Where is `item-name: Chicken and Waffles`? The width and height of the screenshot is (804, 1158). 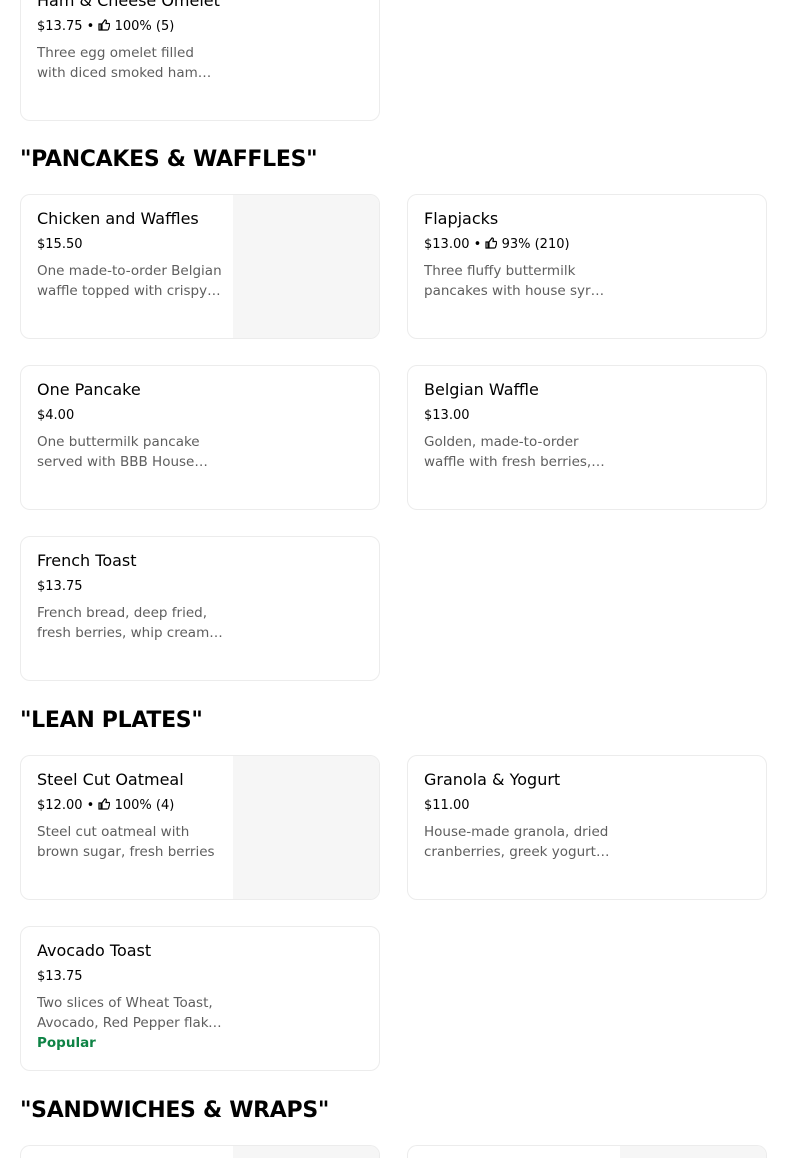
item-name: Chicken and Waffles is located at coordinates (118, 218).